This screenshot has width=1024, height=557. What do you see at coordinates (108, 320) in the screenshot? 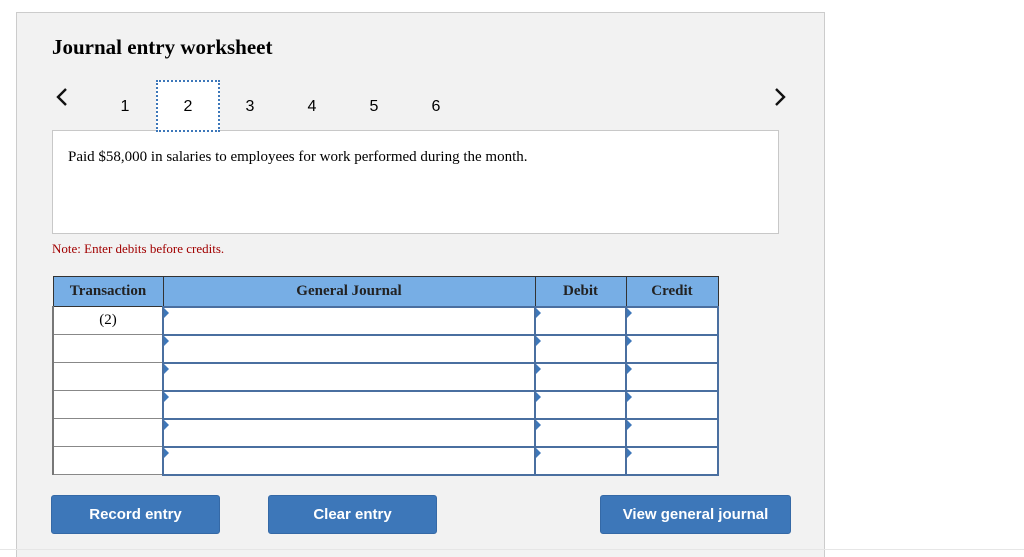
I see `transaction-cell: (2)` at bounding box center [108, 320].